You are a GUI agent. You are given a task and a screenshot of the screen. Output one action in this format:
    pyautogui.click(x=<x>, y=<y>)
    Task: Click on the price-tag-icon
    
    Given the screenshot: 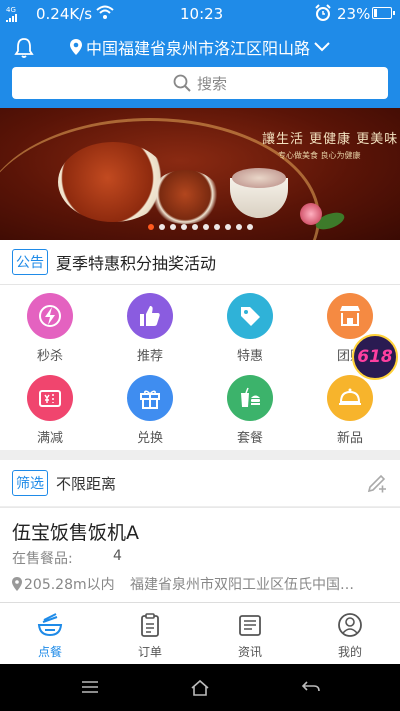 What is the action you would take?
    pyautogui.click(x=250, y=316)
    